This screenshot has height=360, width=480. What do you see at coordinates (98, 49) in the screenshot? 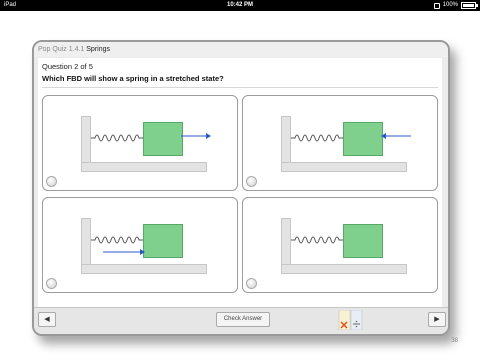
I see `quiz-title: Springs` at bounding box center [98, 49].